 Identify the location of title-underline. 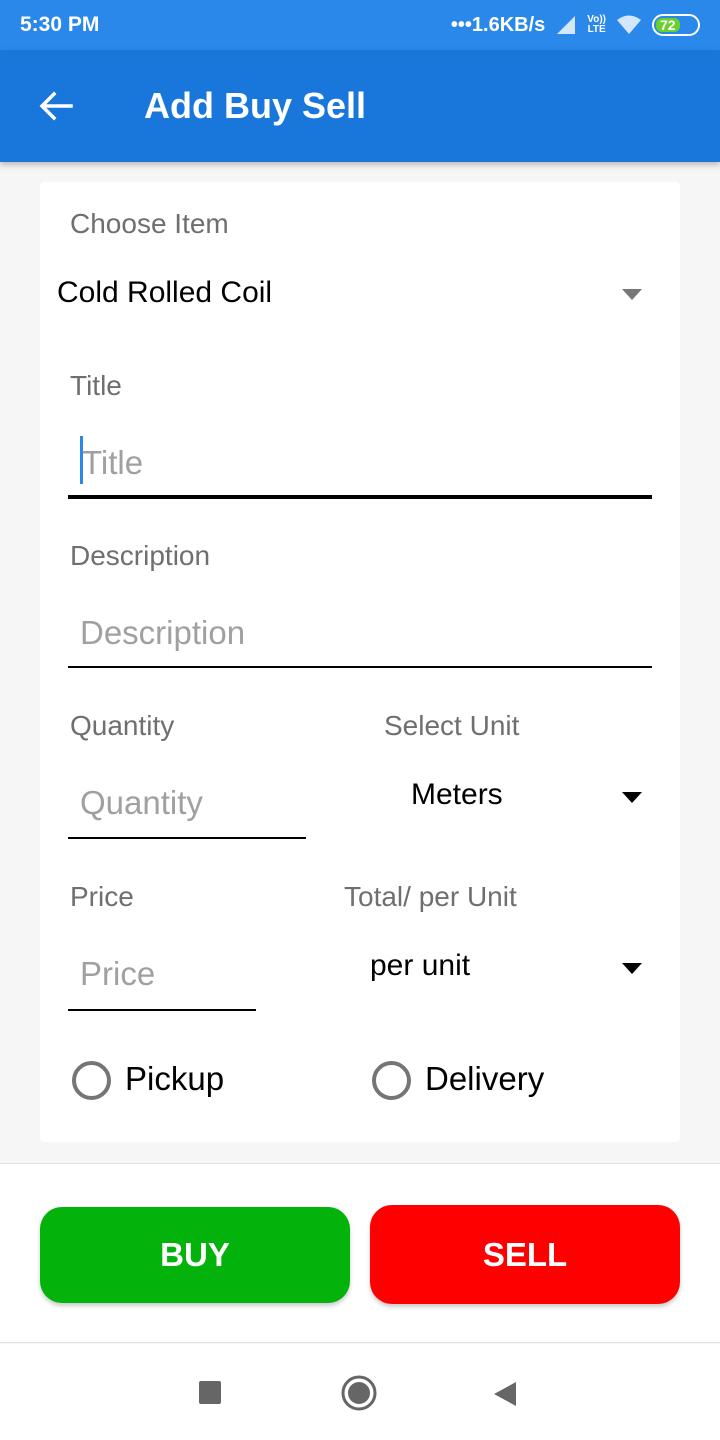
(360, 497).